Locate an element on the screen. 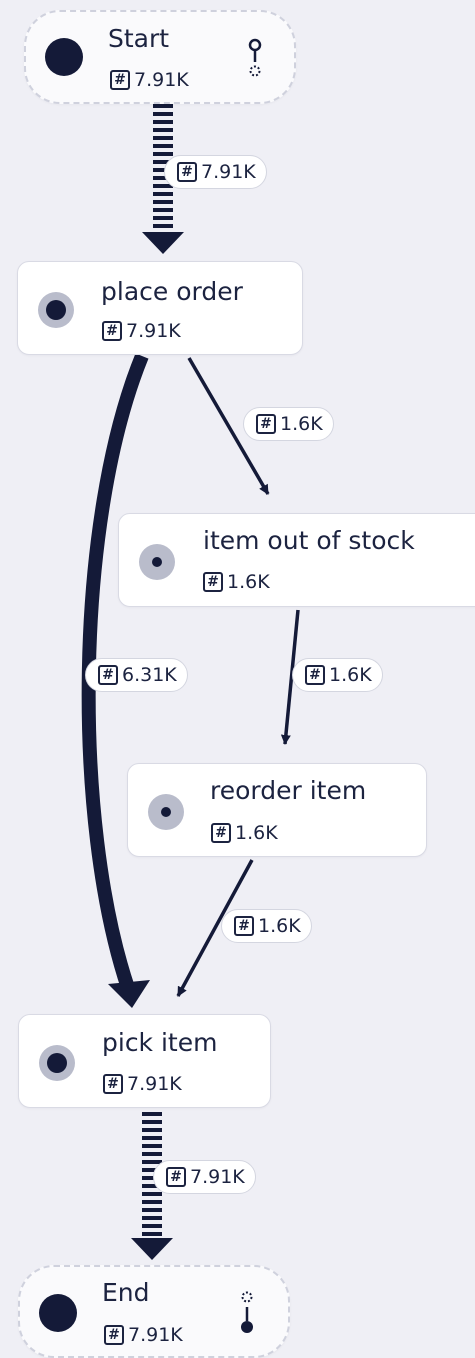 The width and height of the screenshot is (475, 1358). start-terminal-icon is located at coordinates (255, 57).